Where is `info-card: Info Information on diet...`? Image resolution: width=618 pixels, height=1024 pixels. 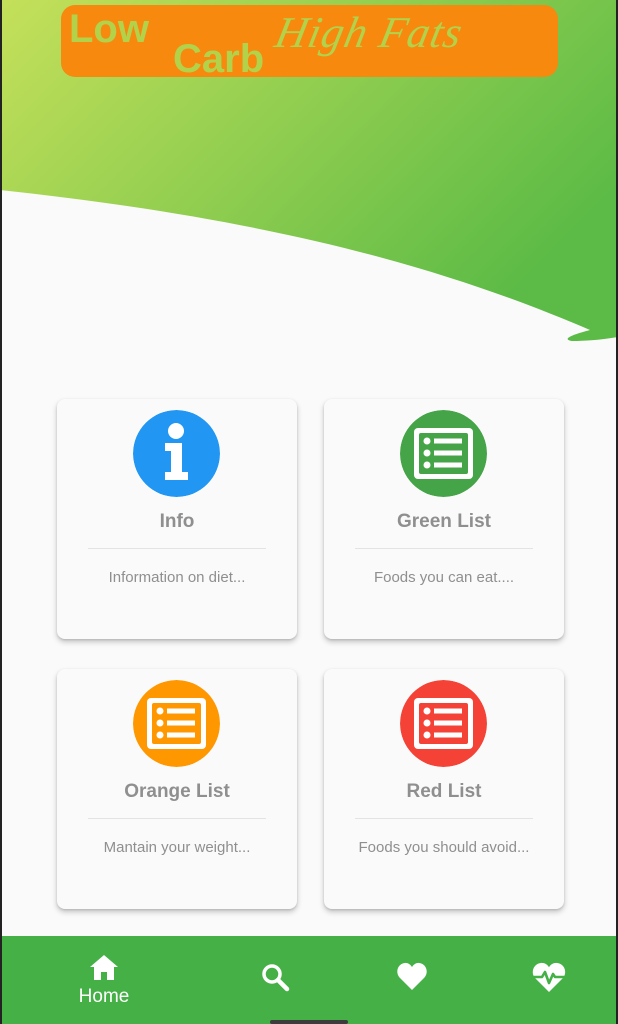 info-card: Info Information on diet... is located at coordinates (177, 519).